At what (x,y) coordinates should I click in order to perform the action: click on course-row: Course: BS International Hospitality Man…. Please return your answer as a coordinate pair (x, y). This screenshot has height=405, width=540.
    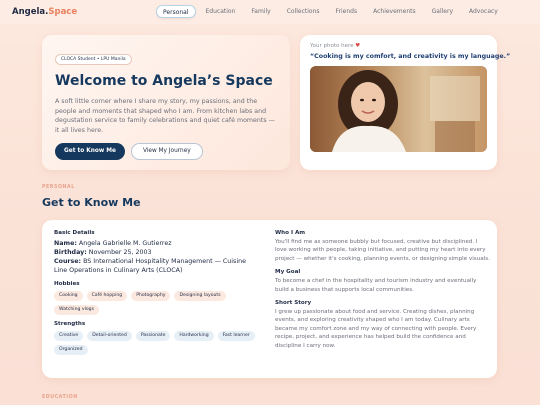
    Looking at the image, I should click on (156, 266).